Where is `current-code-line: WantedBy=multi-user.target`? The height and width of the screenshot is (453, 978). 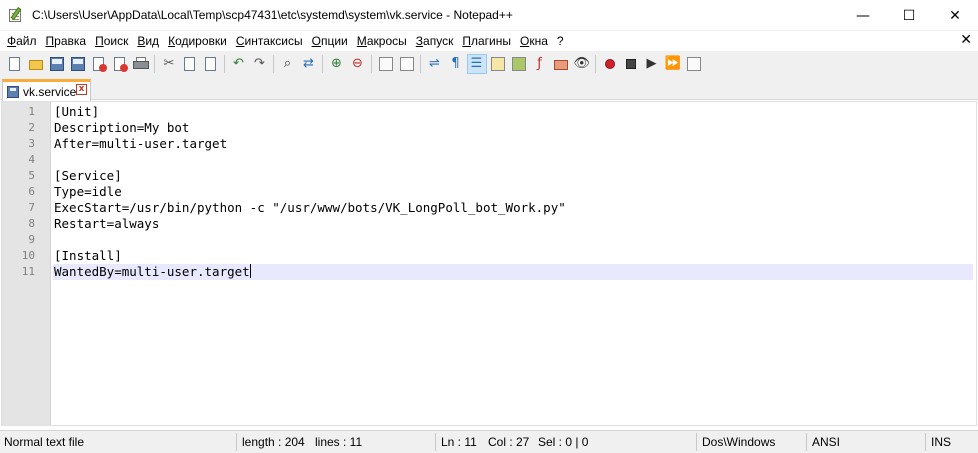 current-code-line: WantedBy=multi-user.target is located at coordinates (513, 272).